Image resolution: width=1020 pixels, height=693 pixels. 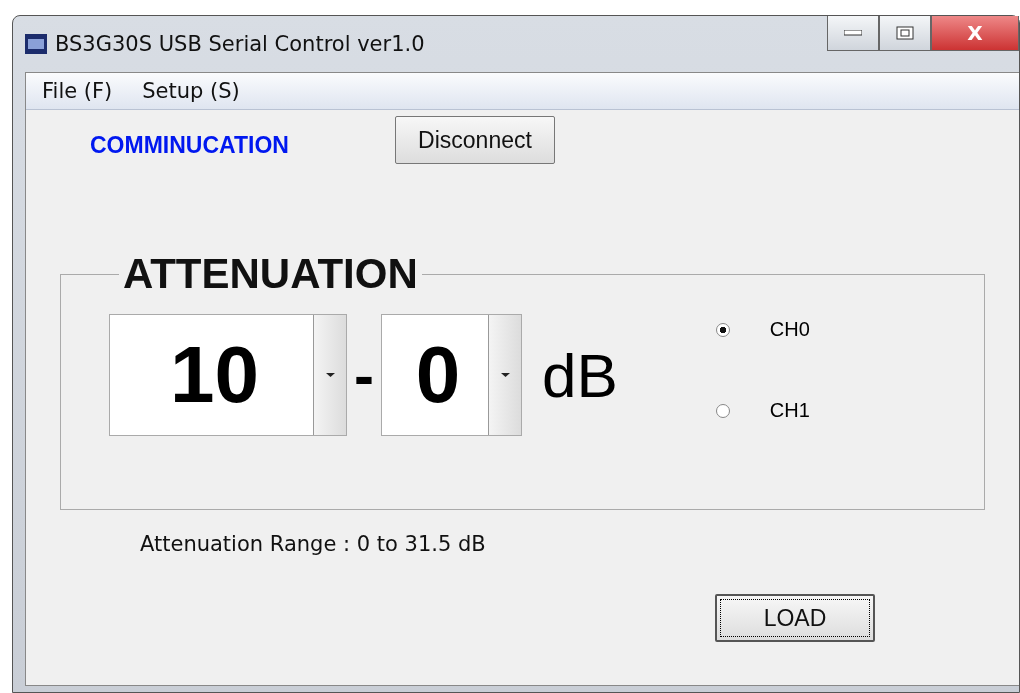 What do you see at coordinates (270, 274) in the screenshot?
I see `group-title: ATTENUATION` at bounding box center [270, 274].